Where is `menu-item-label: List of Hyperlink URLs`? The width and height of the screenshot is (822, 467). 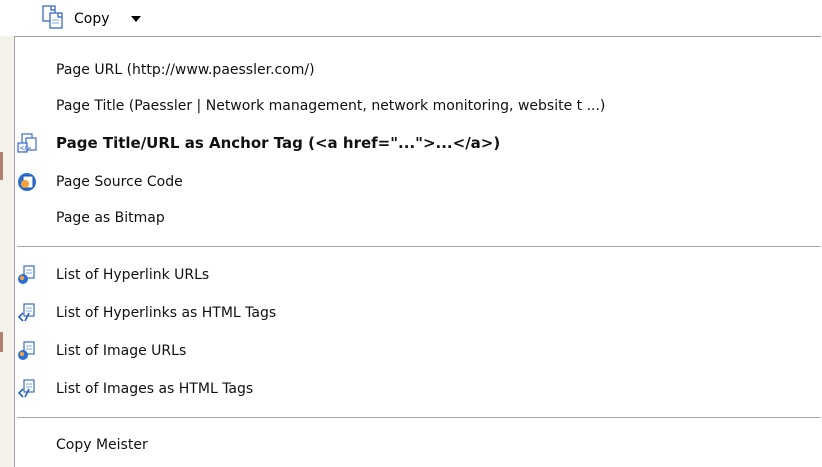 menu-item-label: List of Hyperlink URLs is located at coordinates (133, 275).